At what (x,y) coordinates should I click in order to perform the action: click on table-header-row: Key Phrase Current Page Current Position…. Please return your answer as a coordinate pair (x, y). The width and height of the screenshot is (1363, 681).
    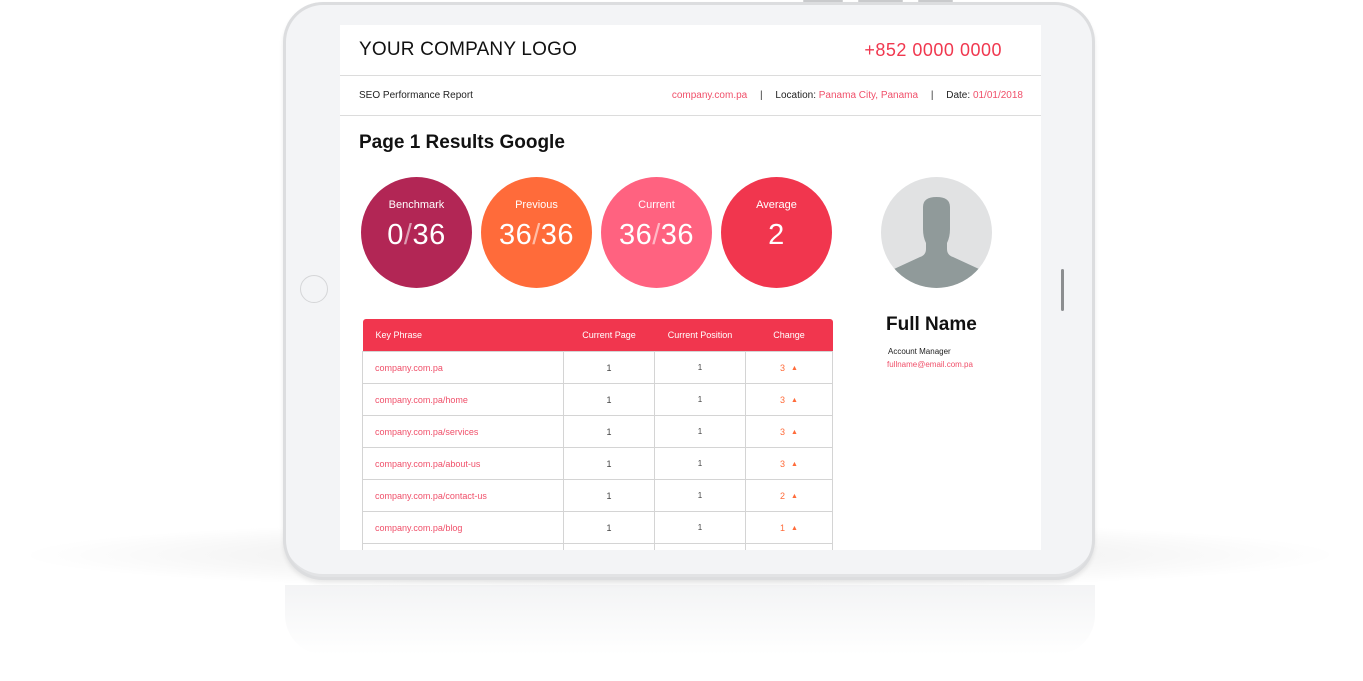
    Looking at the image, I should click on (597, 335).